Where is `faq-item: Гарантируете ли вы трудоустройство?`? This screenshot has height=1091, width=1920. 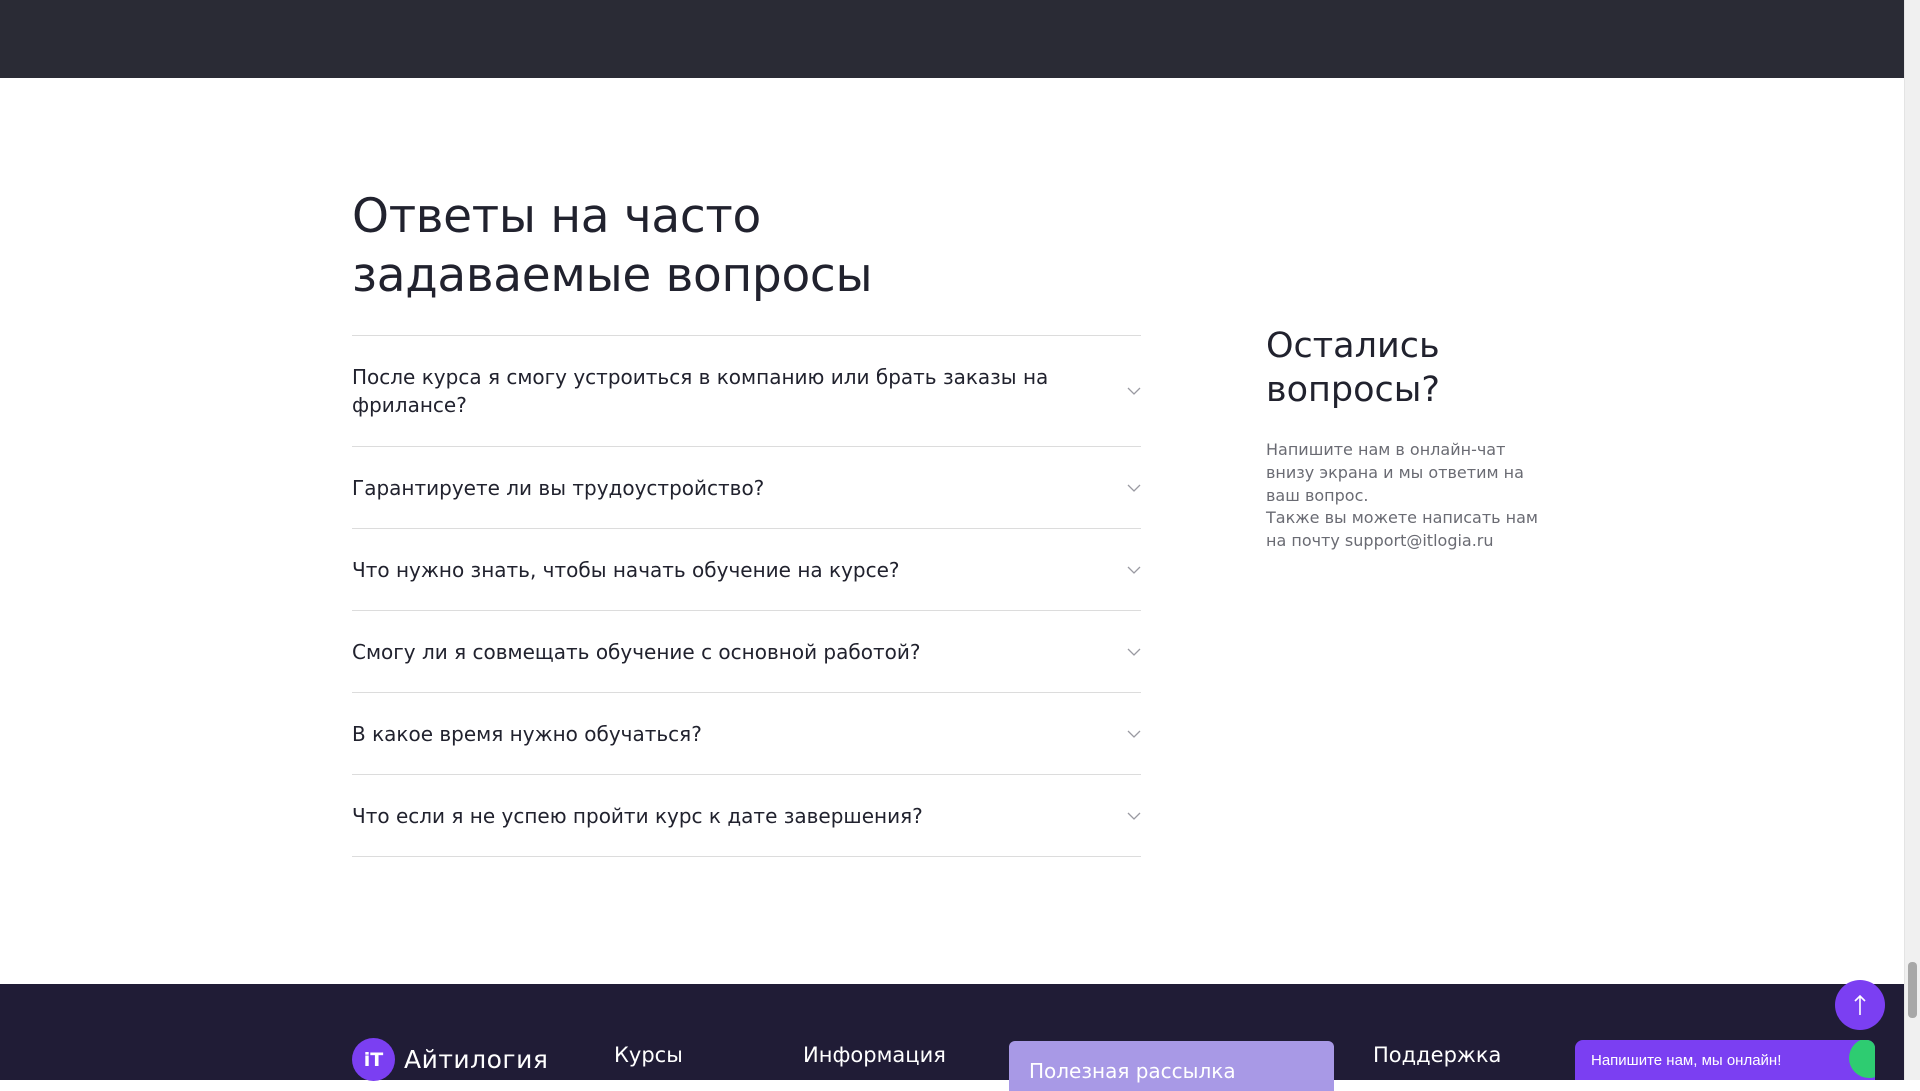 faq-item: Гарантируете ли вы трудоустройство? is located at coordinates (746, 488).